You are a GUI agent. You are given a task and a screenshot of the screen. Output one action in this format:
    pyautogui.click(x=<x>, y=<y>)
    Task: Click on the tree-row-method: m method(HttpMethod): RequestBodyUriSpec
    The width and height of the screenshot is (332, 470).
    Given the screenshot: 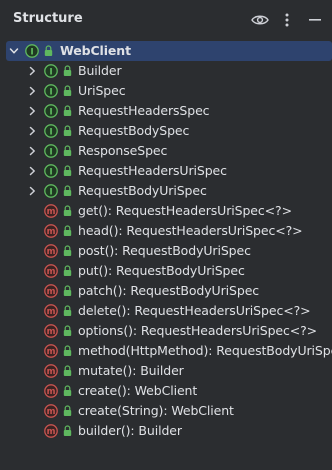 What is the action you would take?
    pyautogui.click(x=166, y=351)
    